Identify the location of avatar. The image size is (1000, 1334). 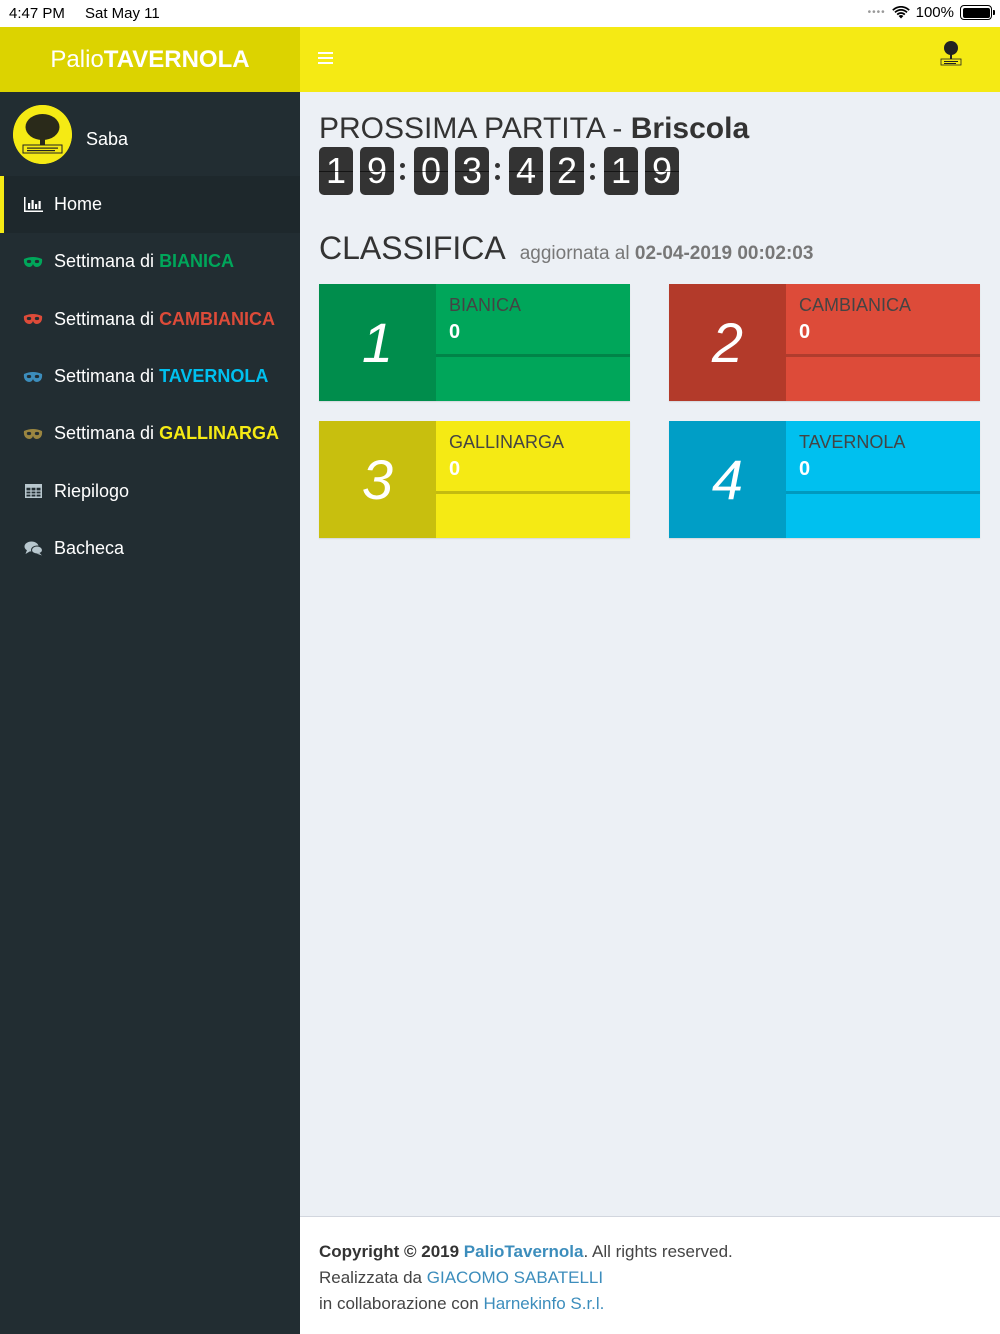
(42, 134).